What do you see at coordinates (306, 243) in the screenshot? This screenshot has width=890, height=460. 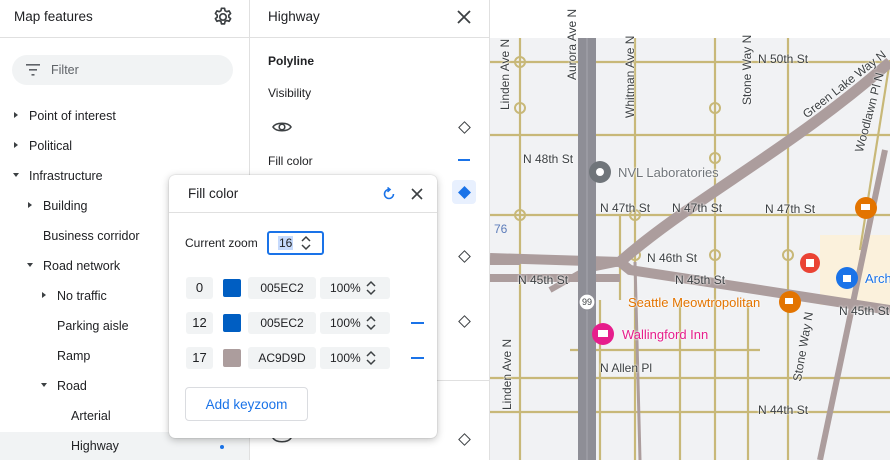 I see `zoom-stepper-icon` at bounding box center [306, 243].